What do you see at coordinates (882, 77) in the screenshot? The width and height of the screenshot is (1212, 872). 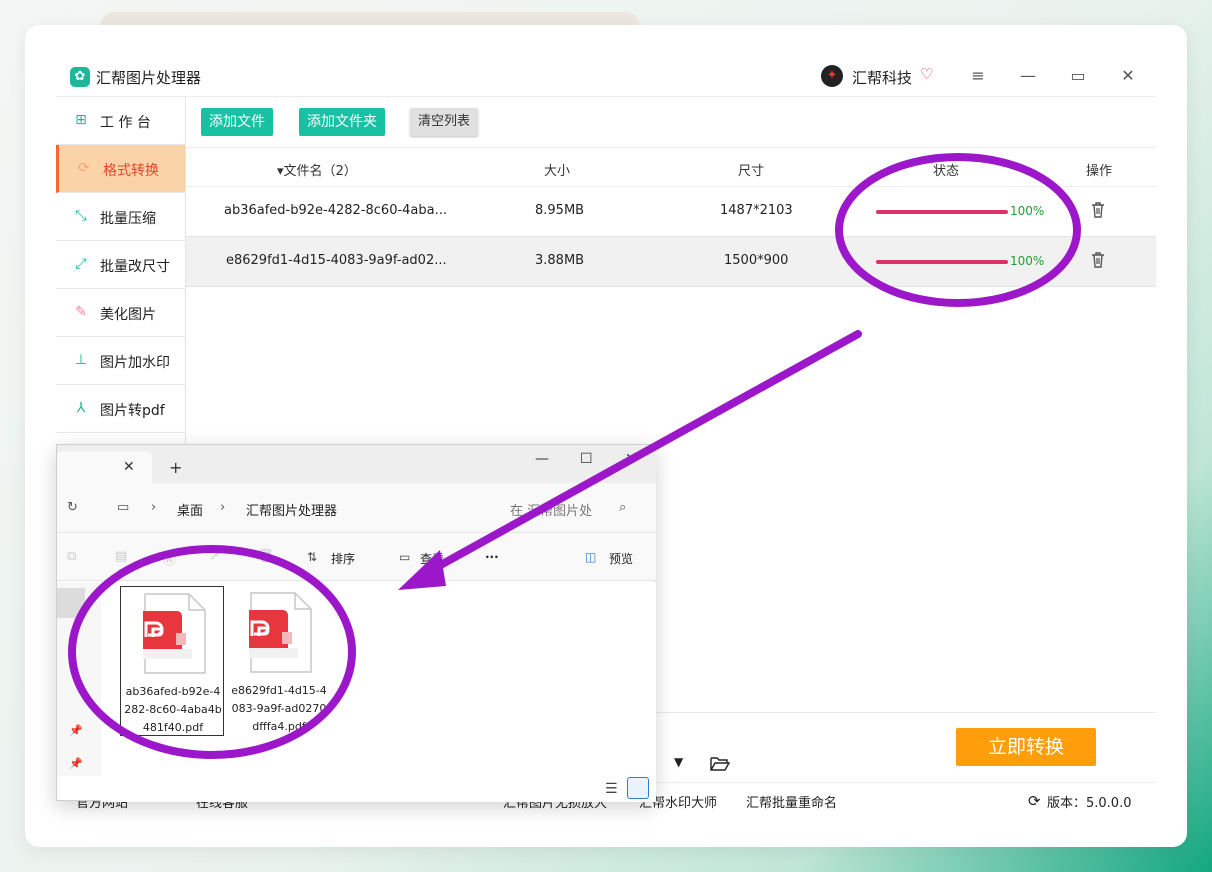 I see `brand-name: 汇帮科技` at bounding box center [882, 77].